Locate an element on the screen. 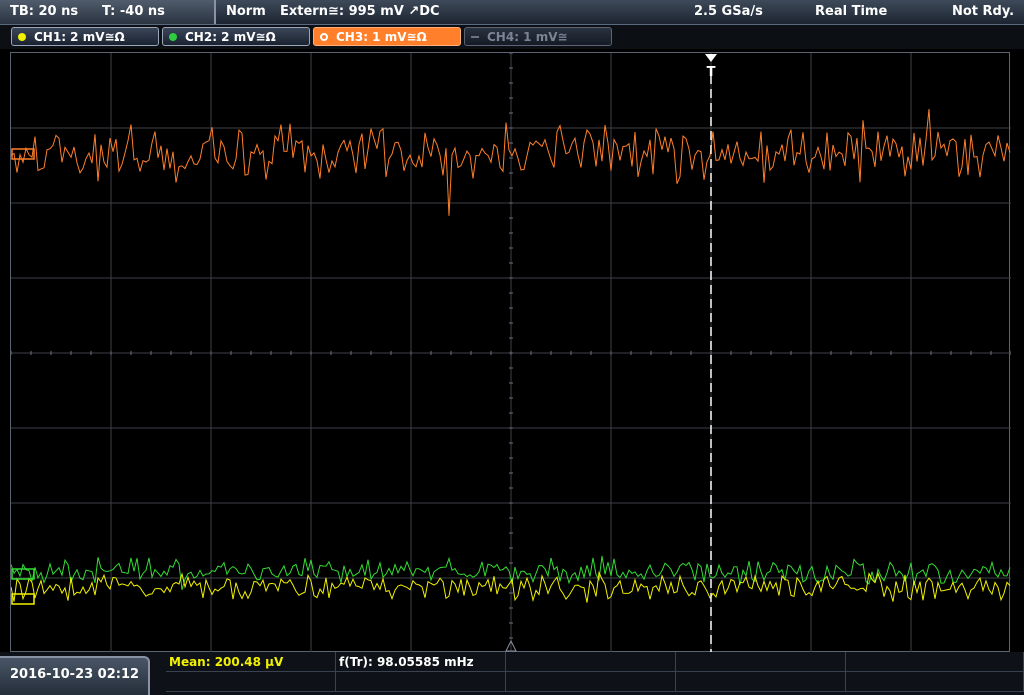 This screenshot has width=1024, height=695. ch2-button: CH2: 2 mV≅Ω is located at coordinates (236, 36).